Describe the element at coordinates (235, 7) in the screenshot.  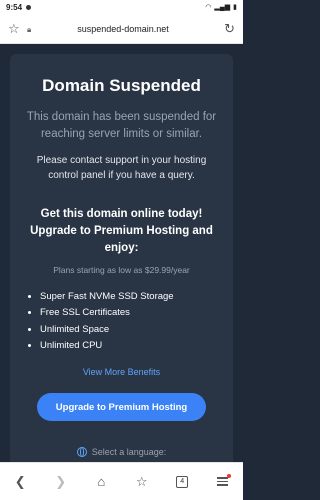
I see `battery-icon: ▮` at that location.